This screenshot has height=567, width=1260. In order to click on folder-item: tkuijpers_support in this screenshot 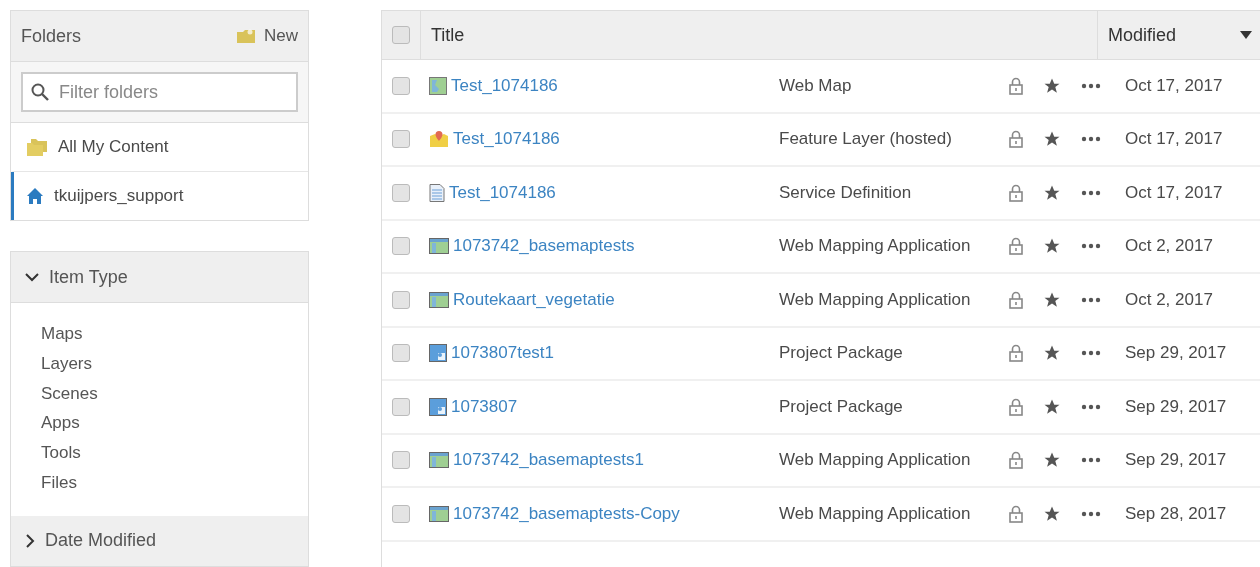, I will do `click(159, 196)`.